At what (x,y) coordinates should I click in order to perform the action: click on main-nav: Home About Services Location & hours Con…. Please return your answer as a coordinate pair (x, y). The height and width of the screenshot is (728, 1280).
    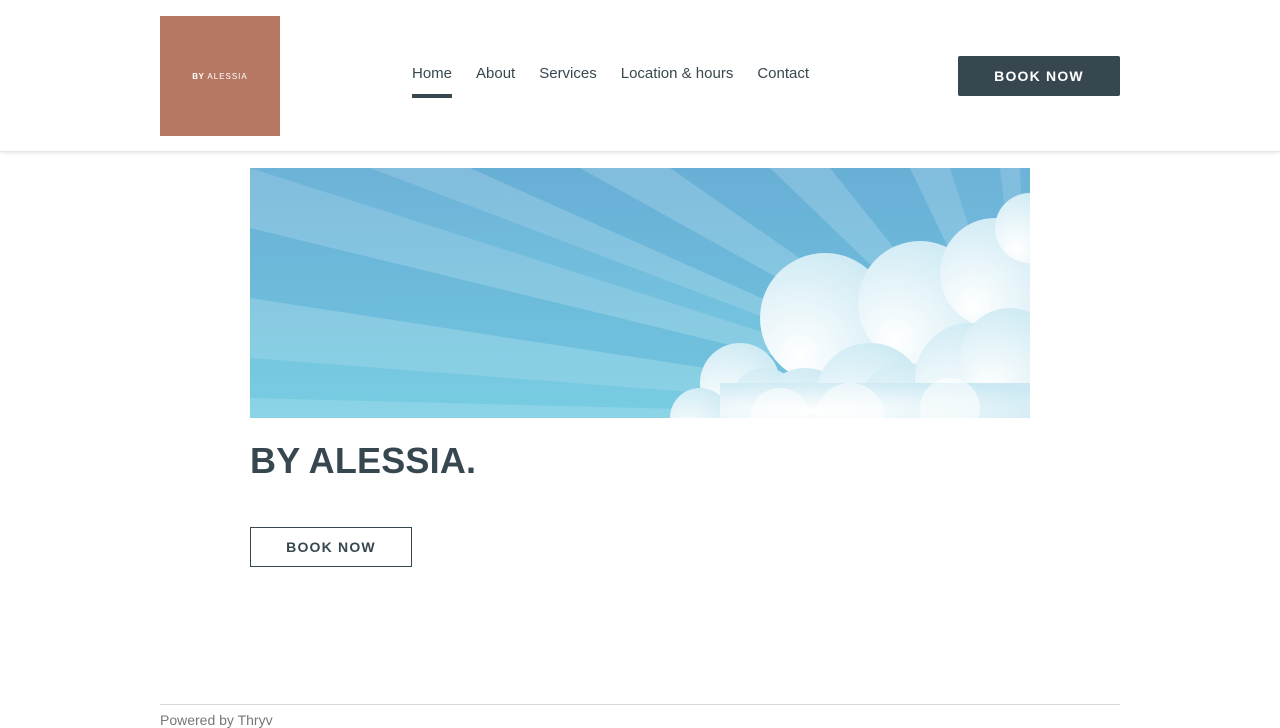
    Looking at the image, I should click on (622, 82).